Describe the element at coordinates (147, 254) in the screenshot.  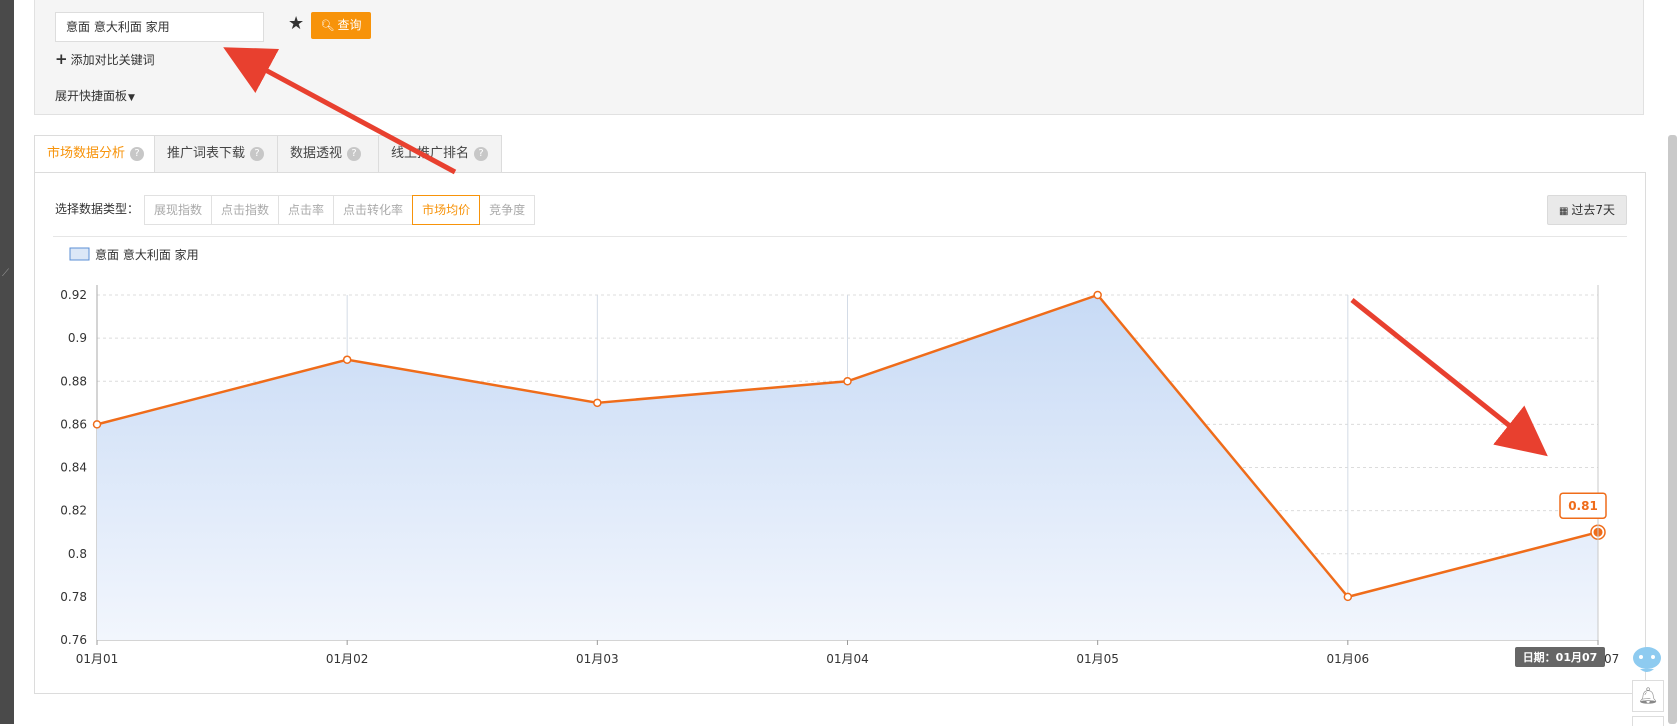
I see `legend-series-name: 意面 意大利面 家用` at that location.